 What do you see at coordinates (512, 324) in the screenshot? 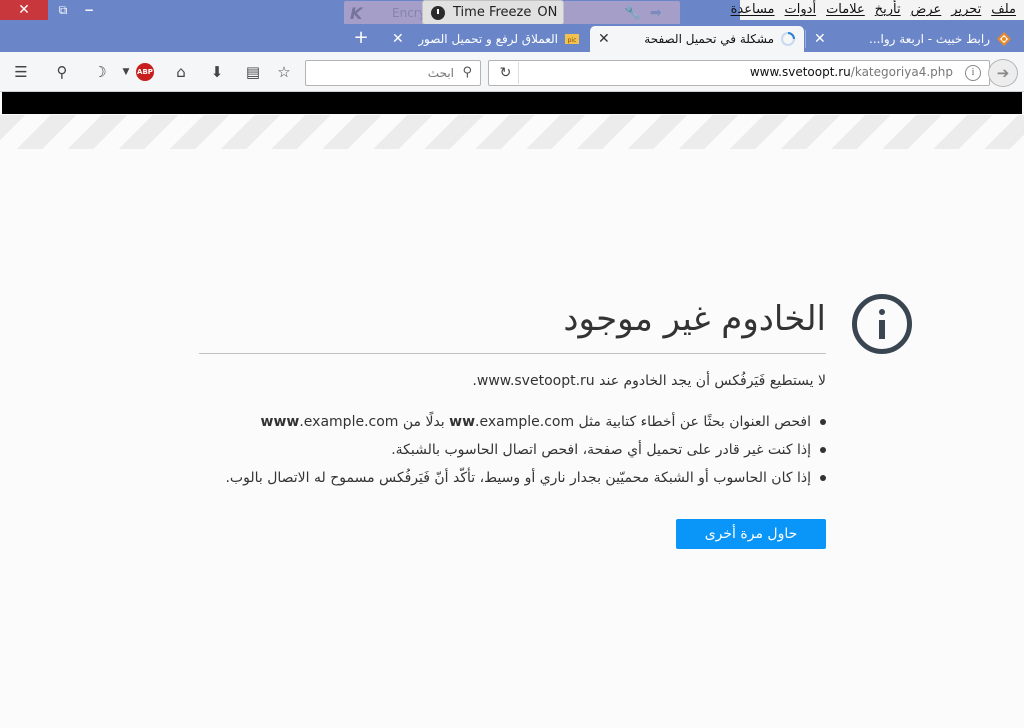
I see `error-title: الخادوم غير موجود` at bounding box center [512, 324].